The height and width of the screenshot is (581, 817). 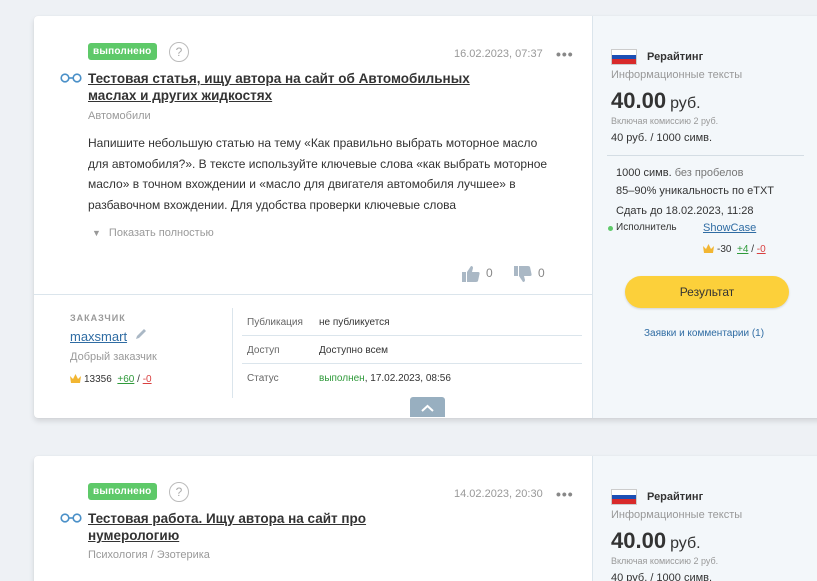 What do you see at coordinates (729, 228) in the screenshot?
I see `executor-name-link: ShowCase` at bounding box center [729, 228].